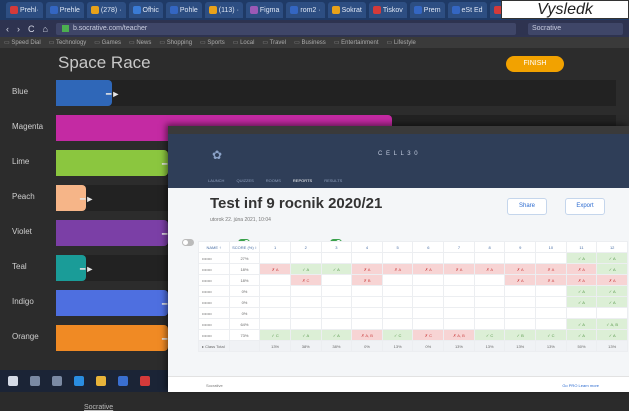 The image size is (629, 411). What do you see at coordinates (243, 42) in the screenshot?
I see `bookmark-item: Local` at bounding box center [243, 42].